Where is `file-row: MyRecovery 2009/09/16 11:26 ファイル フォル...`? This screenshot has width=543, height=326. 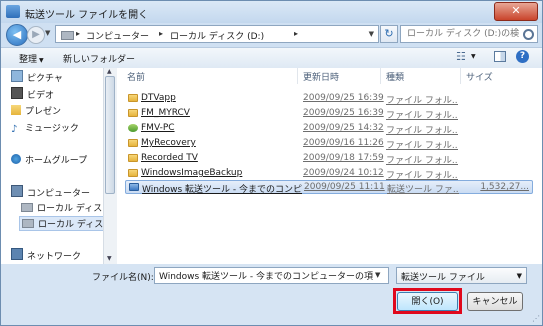
file-row: MyRecovery 2009/09/16 11:26 ファイル フォル... is located at coordinates (329, 144).